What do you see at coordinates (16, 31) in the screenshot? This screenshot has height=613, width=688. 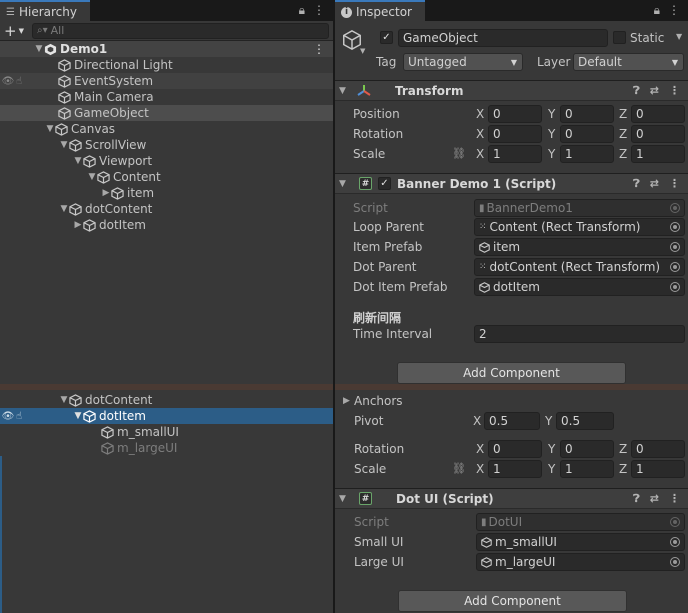 I see `add-object-button: + ▼` at bounding box center [16, 31].